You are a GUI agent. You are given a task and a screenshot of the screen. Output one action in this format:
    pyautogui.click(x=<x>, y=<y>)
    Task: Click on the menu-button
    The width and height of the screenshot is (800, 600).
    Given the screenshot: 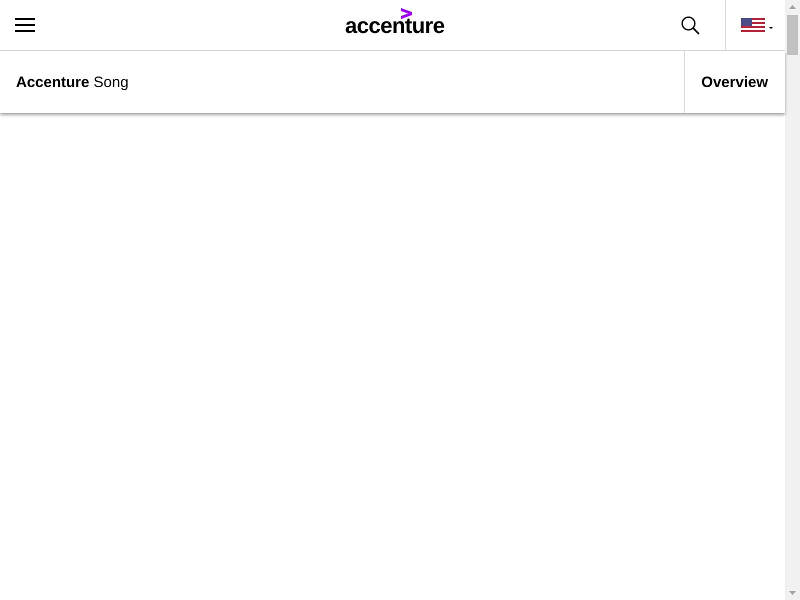 What is the action you would take?
    pyautogui.click(x=25, y=25)
    